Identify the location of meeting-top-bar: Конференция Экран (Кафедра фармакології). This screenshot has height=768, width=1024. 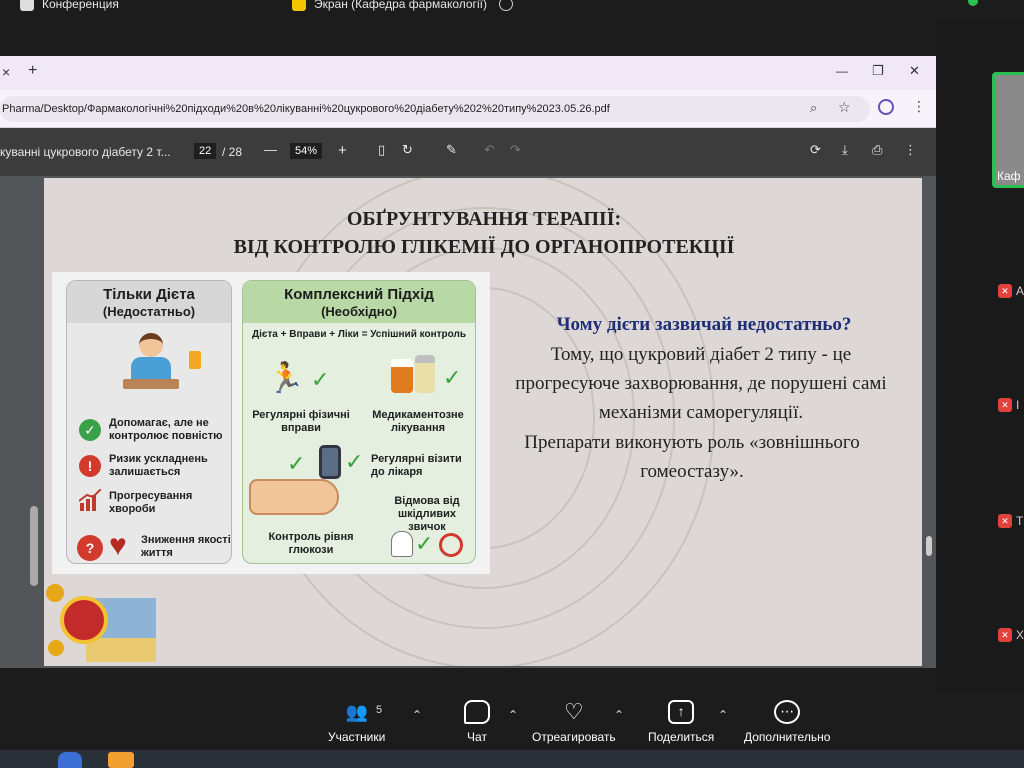
(512, 11).